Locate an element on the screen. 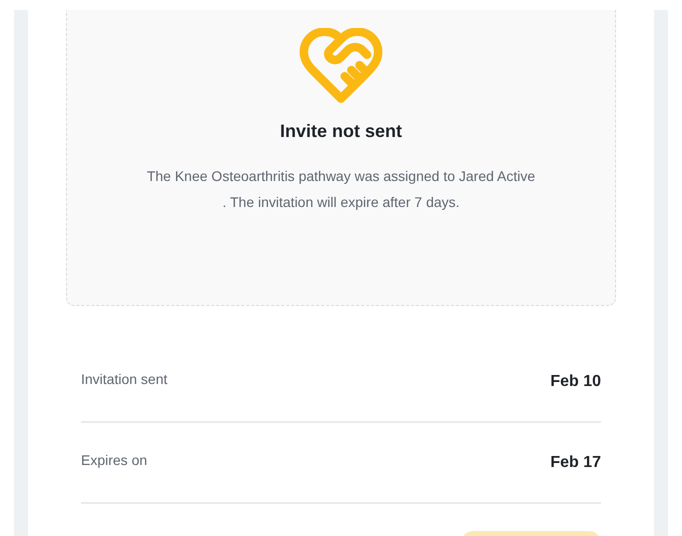 This screenshot has height=536, width=682. detail-label: Expires on is located at coordinates (114, 460).